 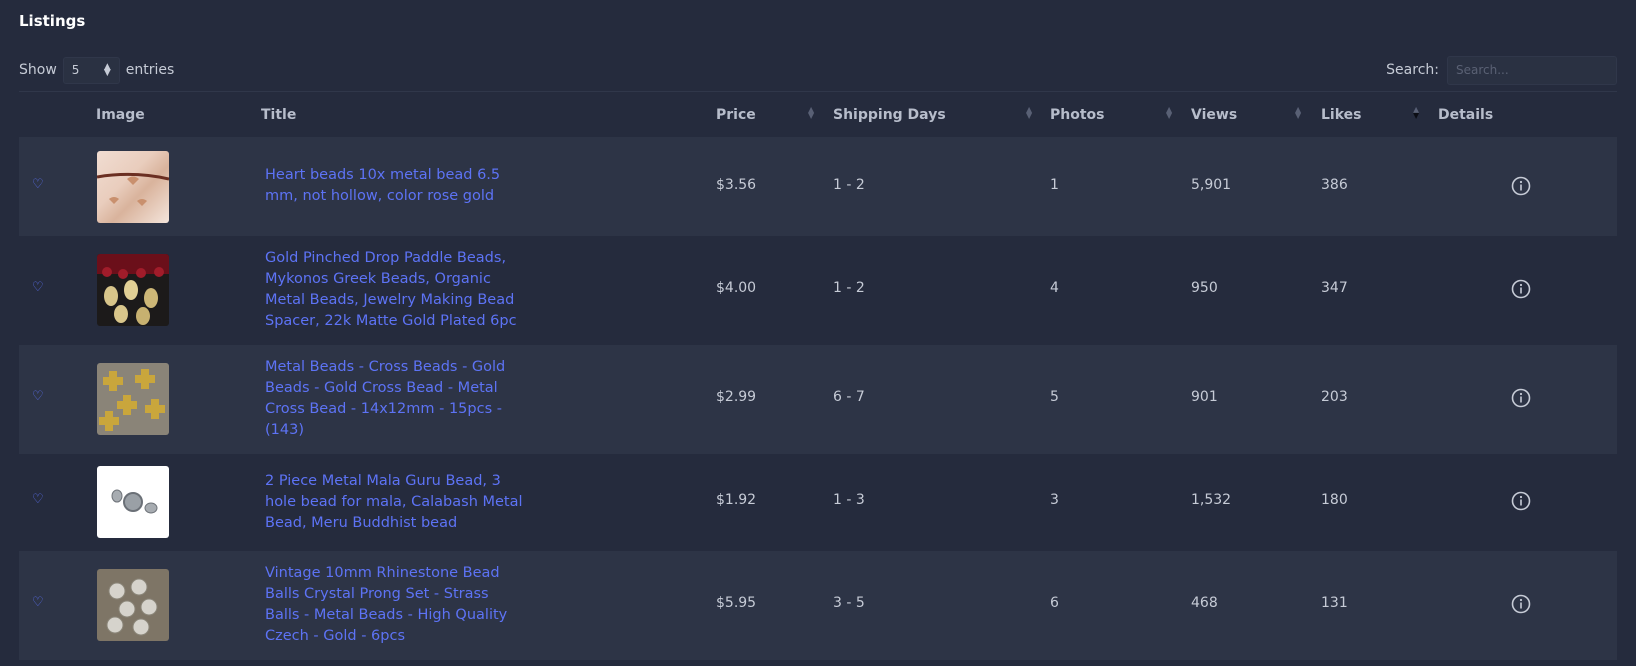 What do you see at coordinates (736, 114) in the screenshot?
I see `col-header-price: Price` at bounding box center [736, 114].